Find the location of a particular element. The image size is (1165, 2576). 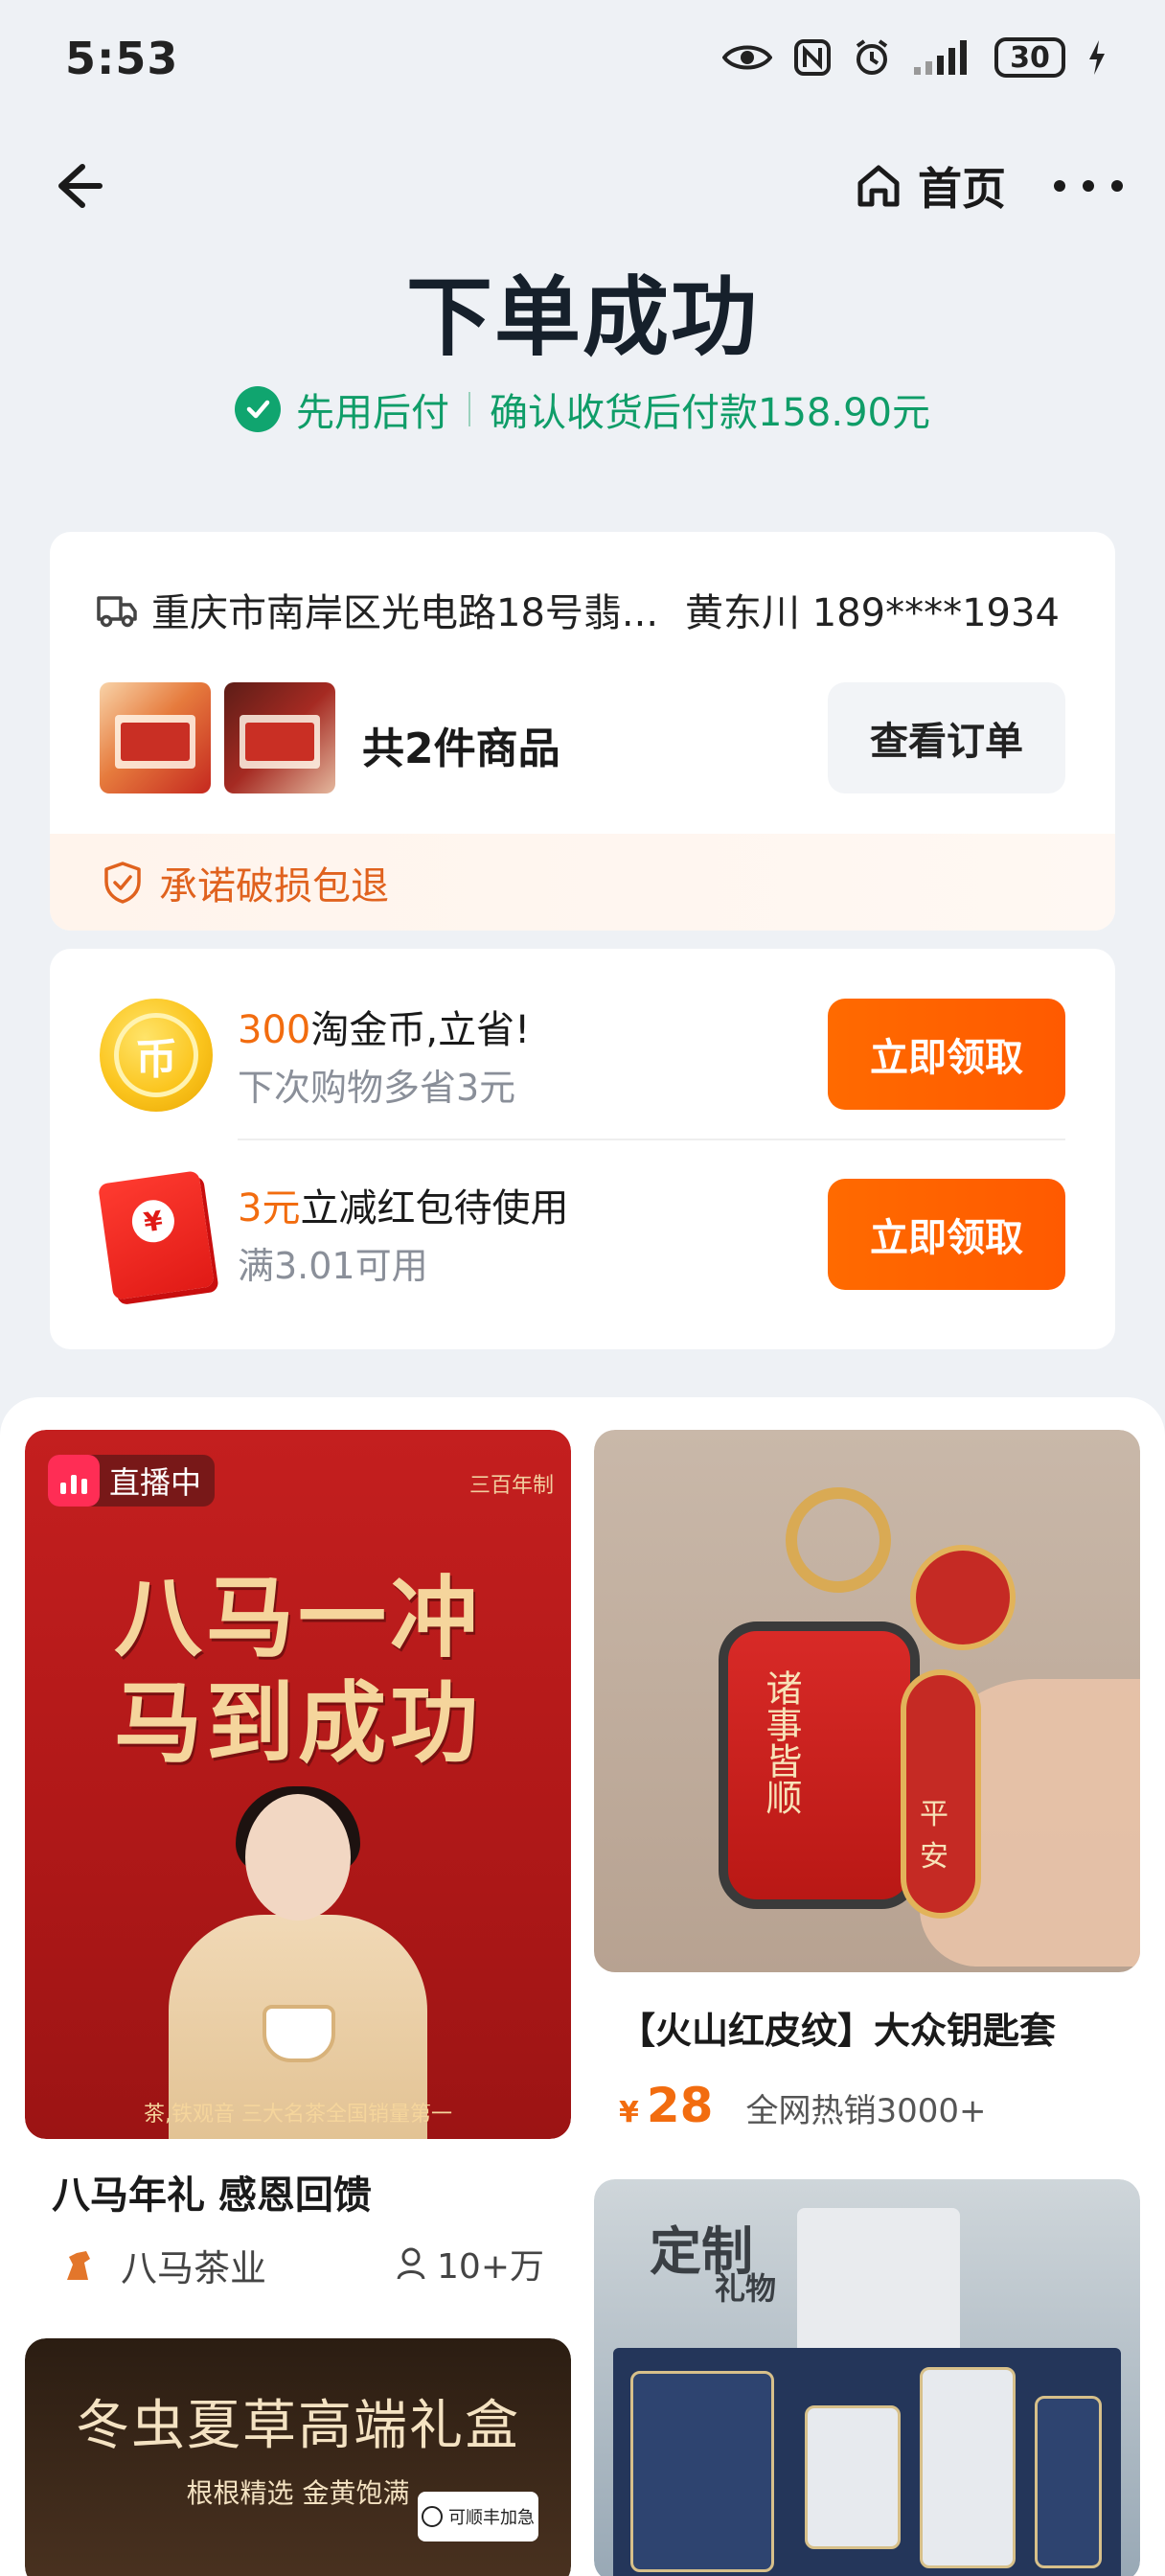

price-value: 28 is located at coordinates (680, 2105).